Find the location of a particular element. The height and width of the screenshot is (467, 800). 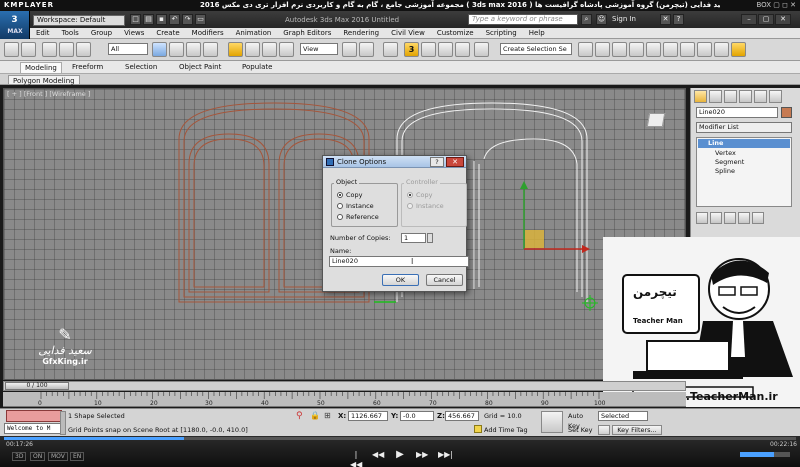

x-coordinate-field: 1126.667 is located at coordinates (368, 416).